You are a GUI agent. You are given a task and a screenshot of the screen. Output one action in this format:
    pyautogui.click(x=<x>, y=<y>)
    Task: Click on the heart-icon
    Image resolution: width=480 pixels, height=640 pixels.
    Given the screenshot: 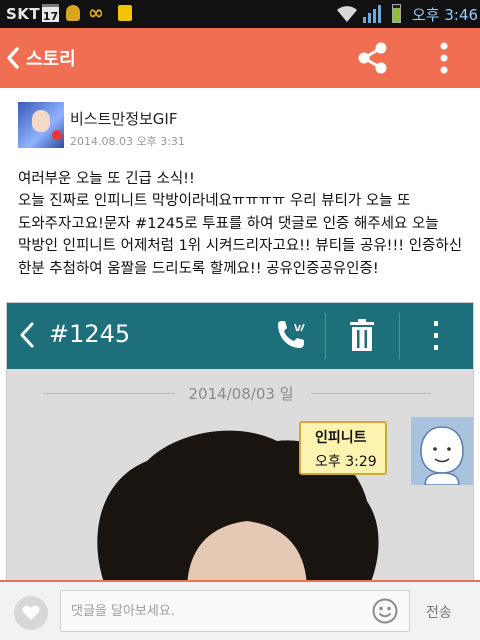 What is the action you would take?
    pyautogui.click(x=31, y=612)
    